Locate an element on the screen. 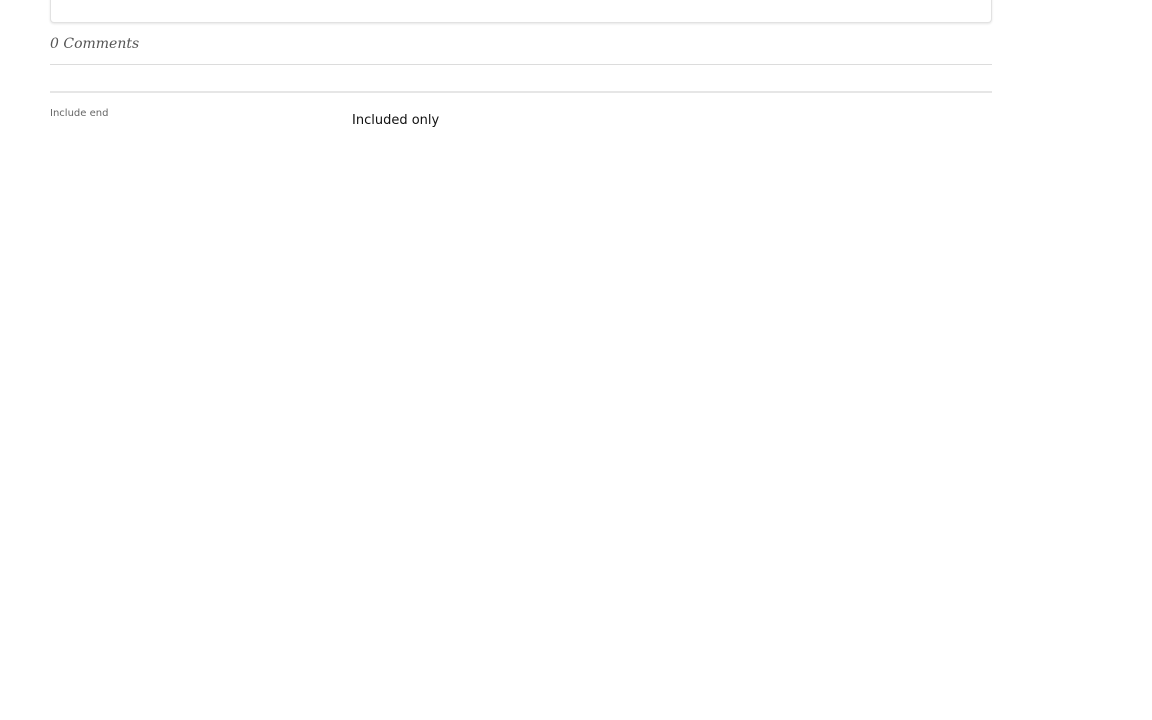 The height and width of the screenshot is (720, 1152). comments-count-link: 0 Comments is located at coordinates (94, 44).